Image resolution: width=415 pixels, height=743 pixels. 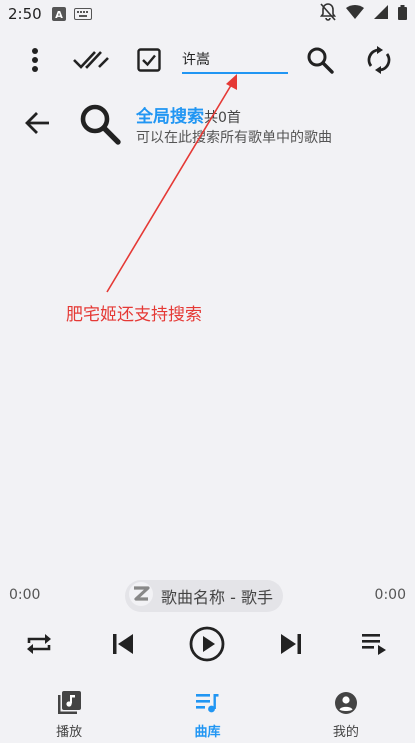 I want to click on now-playing-chip: 歌曲名称 - 歌手, so click(x=204, y=596).